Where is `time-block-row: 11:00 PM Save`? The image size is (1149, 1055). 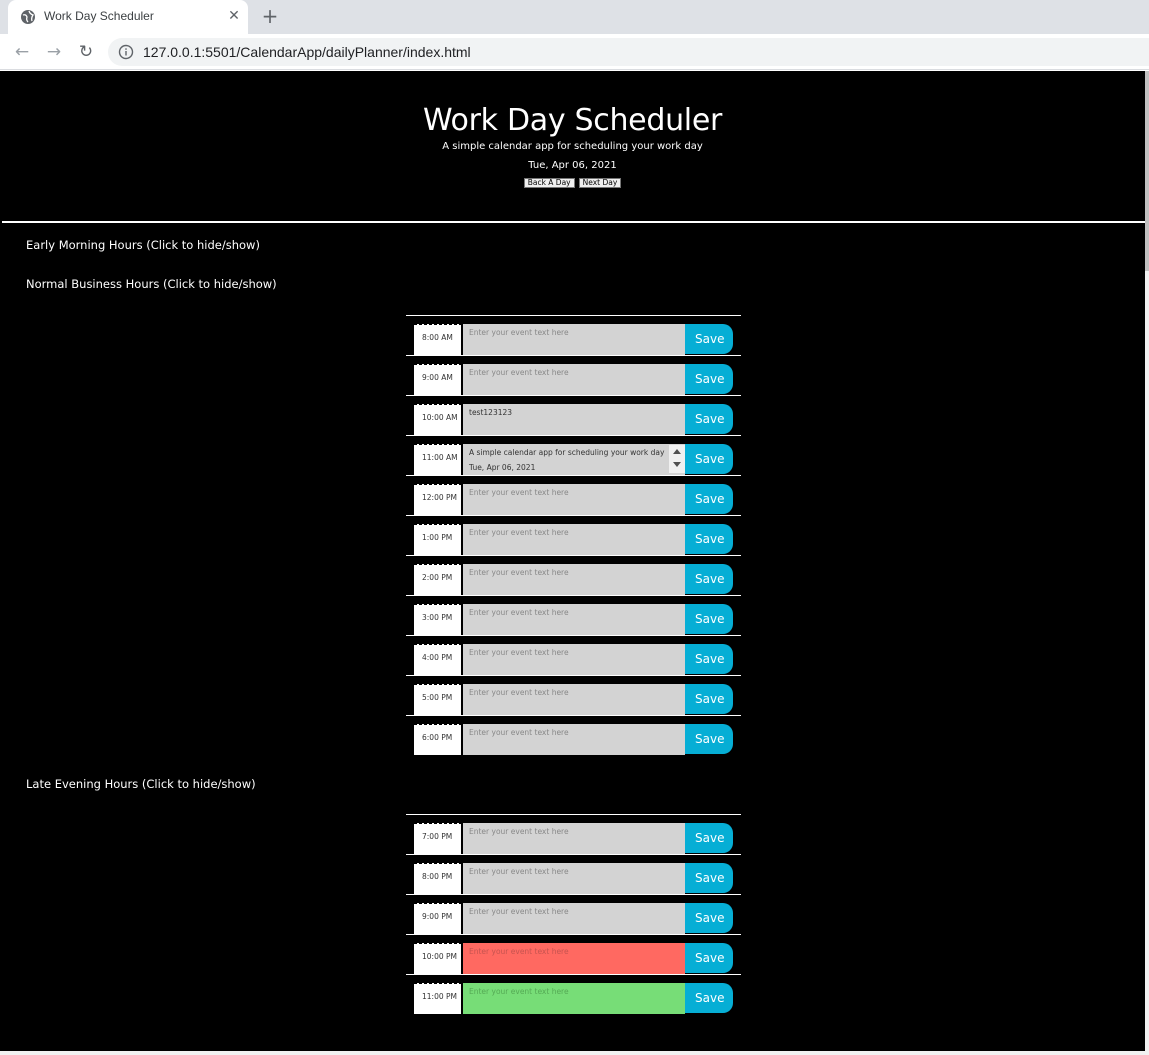 time-block-row: 11:00 PM Save is located at coordinates (573, 994).